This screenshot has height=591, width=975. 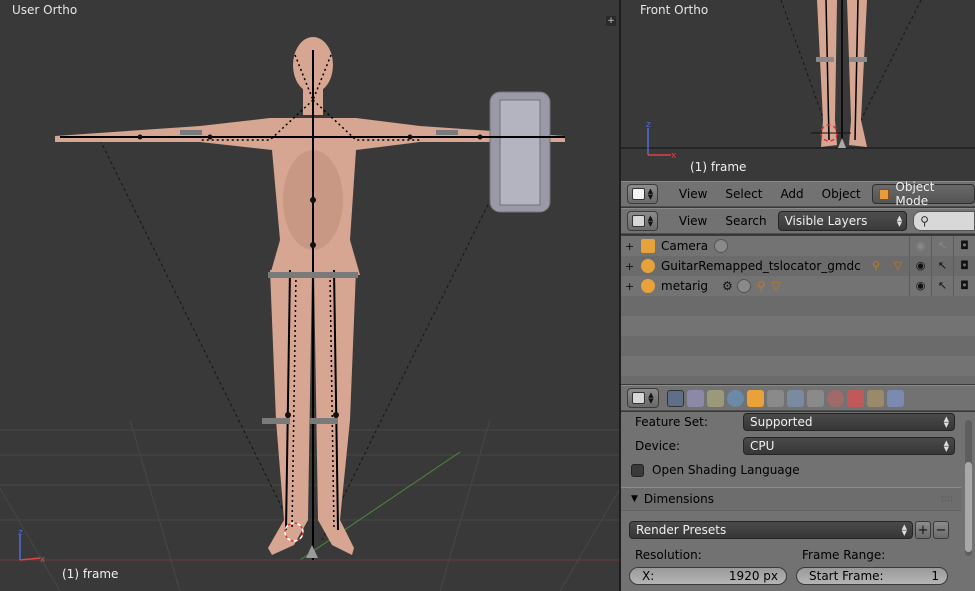 I want to click on world-tab-icon, so click(x=735, y=398).